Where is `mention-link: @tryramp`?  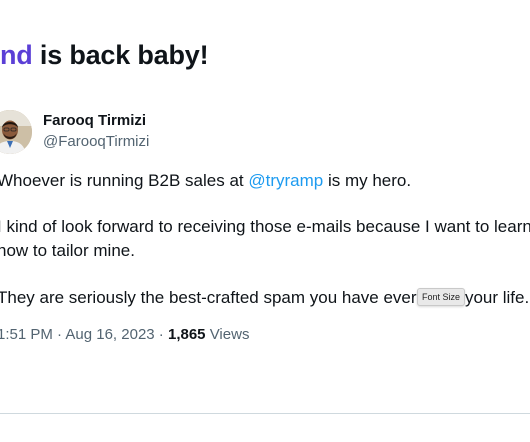 mention-link: @tryramp is located at coordinates (285, 180).